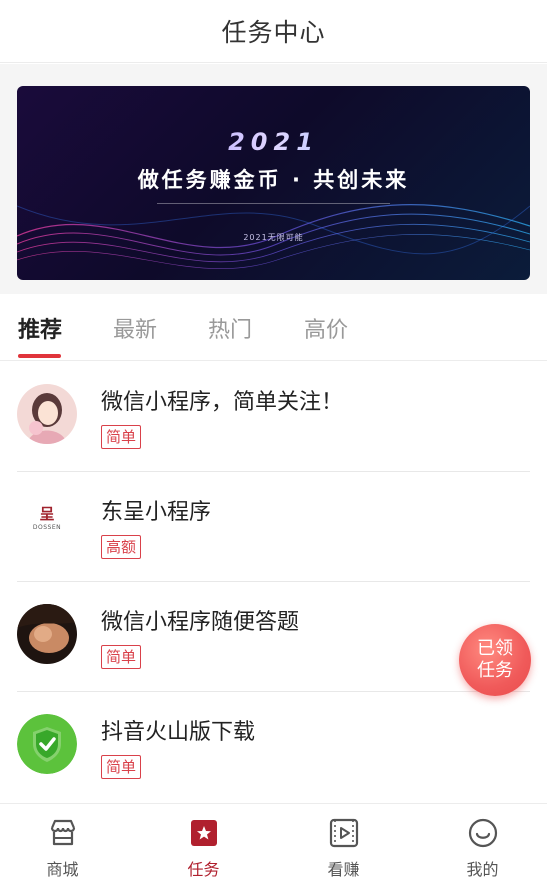 This screenshot has height=881, width=547. What do you see at coordinates (273, 203) in the screenshot?
I see `banner-divider` at bounding box center [273, 203].